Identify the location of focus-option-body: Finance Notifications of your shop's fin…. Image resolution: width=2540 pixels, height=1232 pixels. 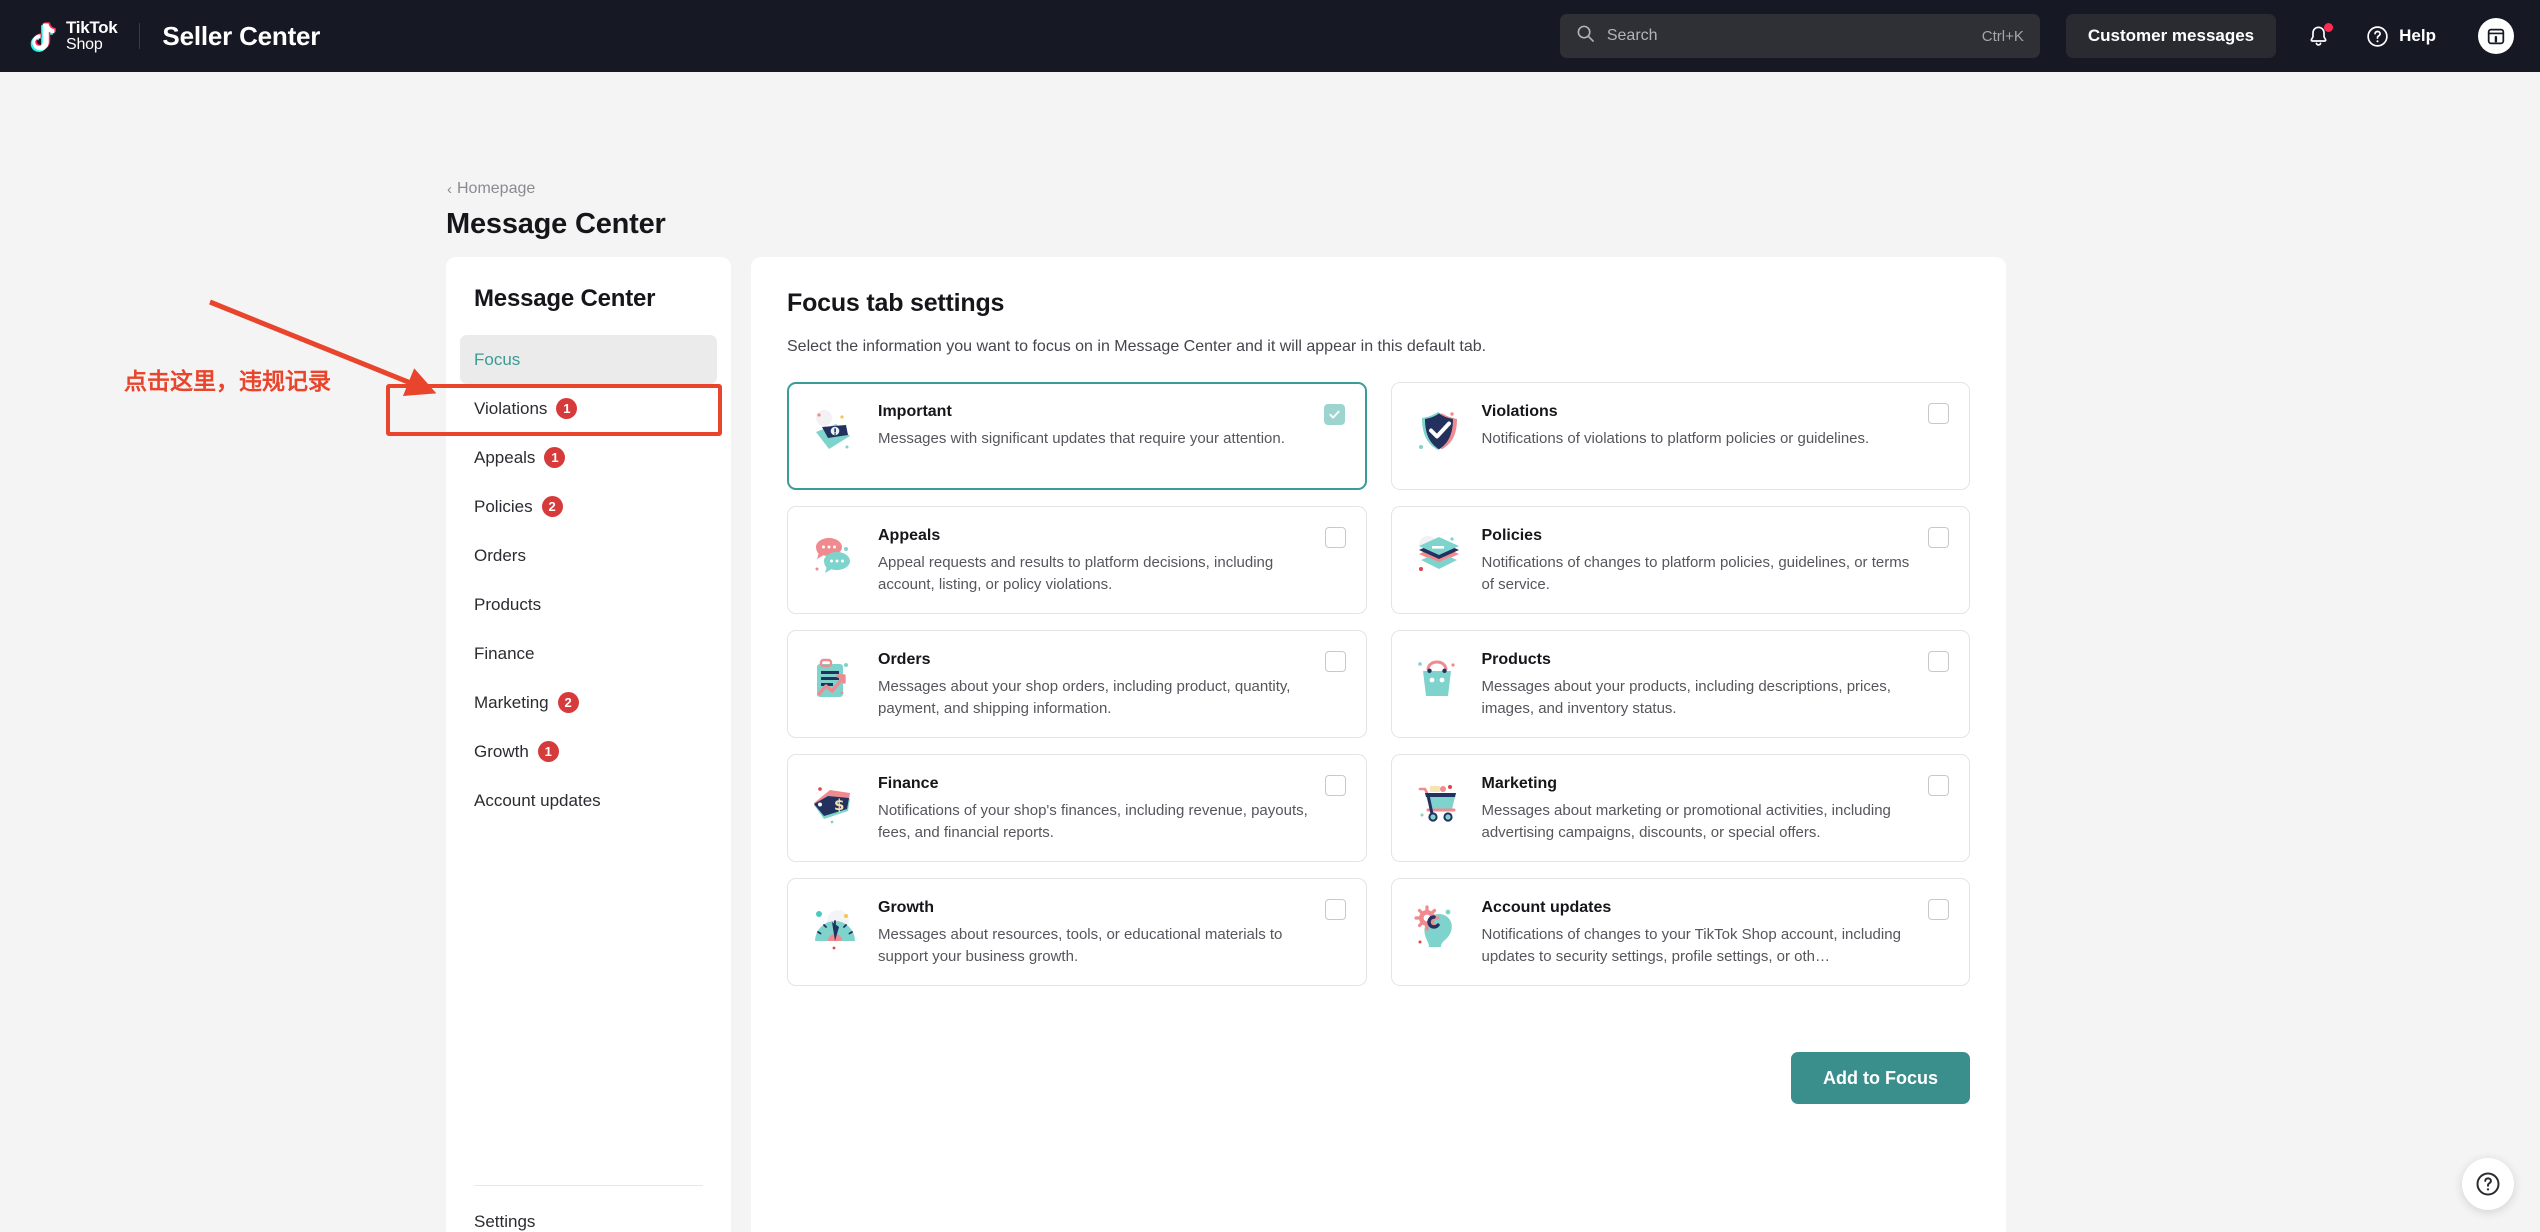
(1112, 809).